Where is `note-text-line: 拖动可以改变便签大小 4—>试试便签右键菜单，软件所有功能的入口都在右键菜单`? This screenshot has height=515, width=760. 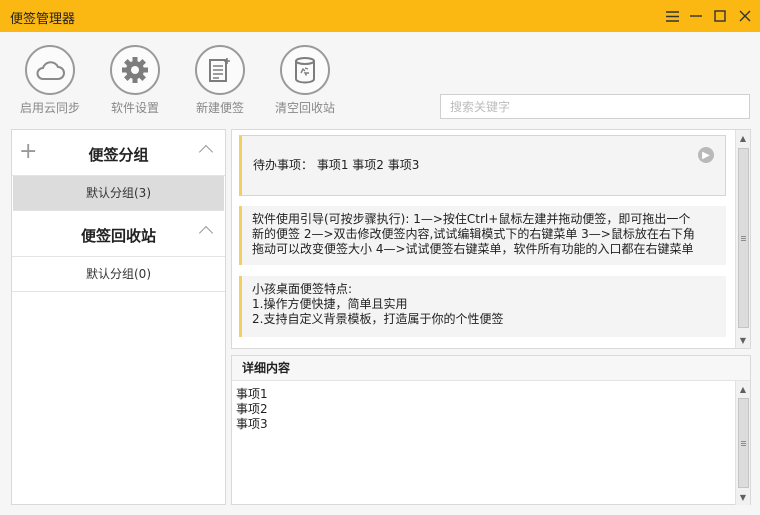
note-text-line: 拖动可以改变便签大小 4—>试试便签右键菜单，软件所有功能的入口都在右键菜单 is located at coordinates (473, 249).